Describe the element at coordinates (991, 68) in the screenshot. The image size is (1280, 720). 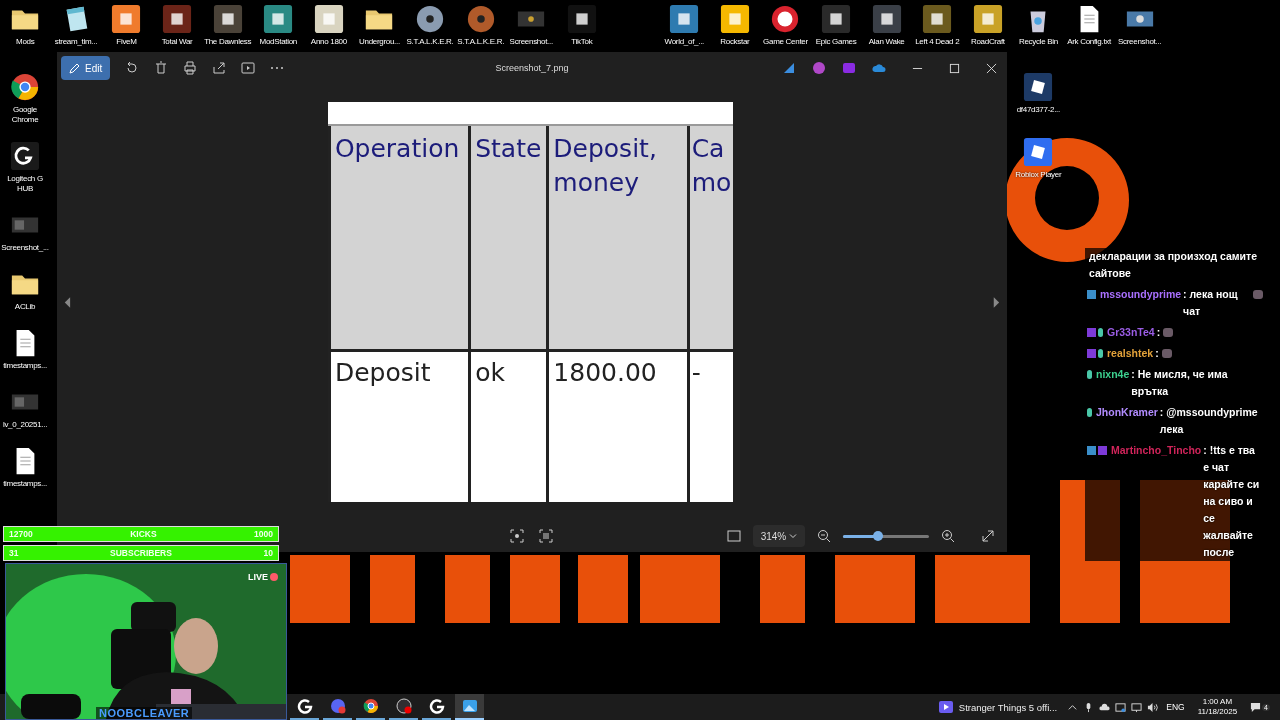
I see `close-icon` at that location.